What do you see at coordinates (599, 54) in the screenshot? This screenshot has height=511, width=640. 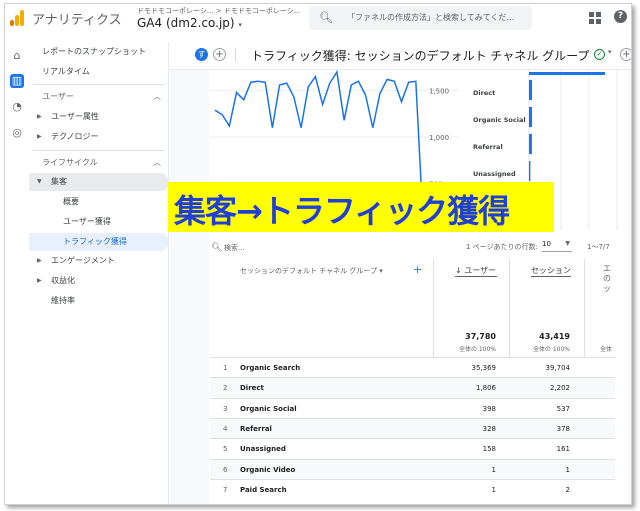 I see `check-circle-icon: ✓` at bounding box center [599, 54].